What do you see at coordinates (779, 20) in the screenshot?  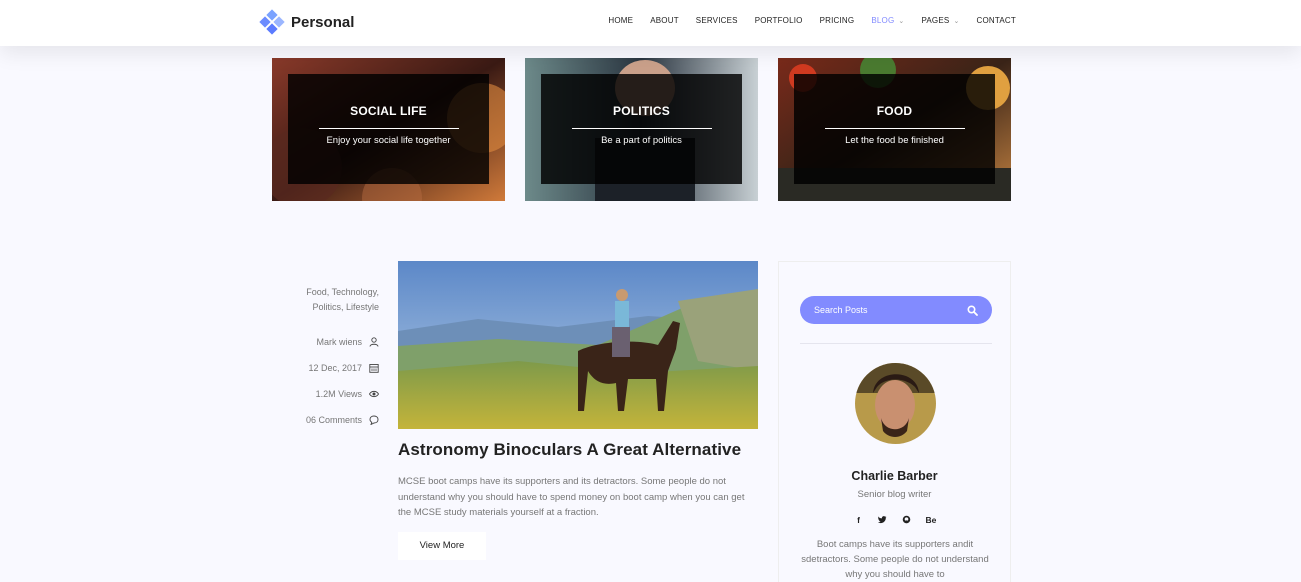 I see `nav-portfolio: PORTFOLIO` at bounding box center [779, 20].